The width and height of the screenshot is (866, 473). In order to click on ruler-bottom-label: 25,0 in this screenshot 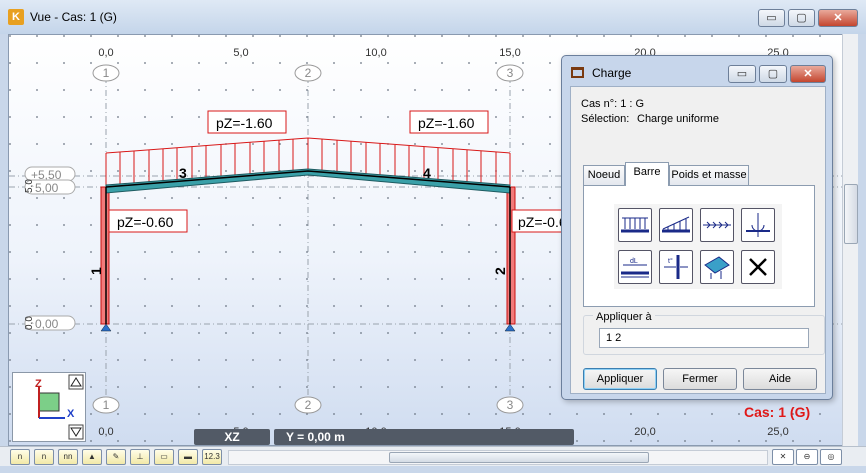, I will do `click(777, 432)`.